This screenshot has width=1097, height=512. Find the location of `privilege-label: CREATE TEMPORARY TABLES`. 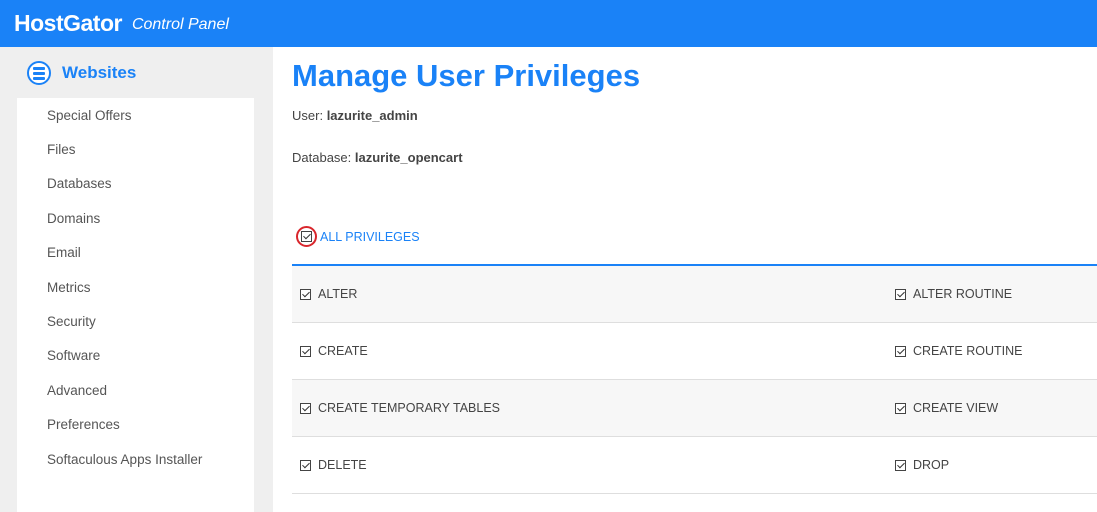

privilege-label: CREATE TEMPORARY TABLES is located at coordinates (409, 408).